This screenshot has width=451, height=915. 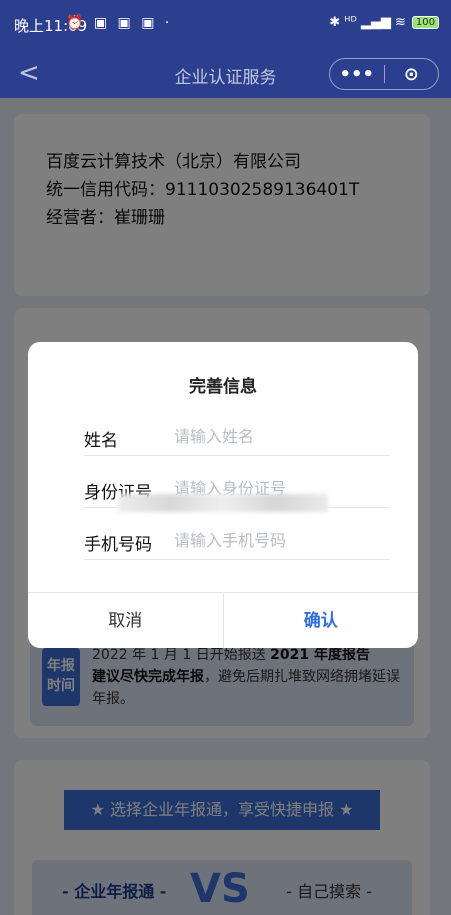 What do you see at coordinates (225, 25) in the screenshot?
I see `status-bar: 晚上11:09 ⏰ ▣ ▣ ▣ · ✱ ᴴᴰ ▂▄▆ ≋ 100` at bounding box center [225, 25].